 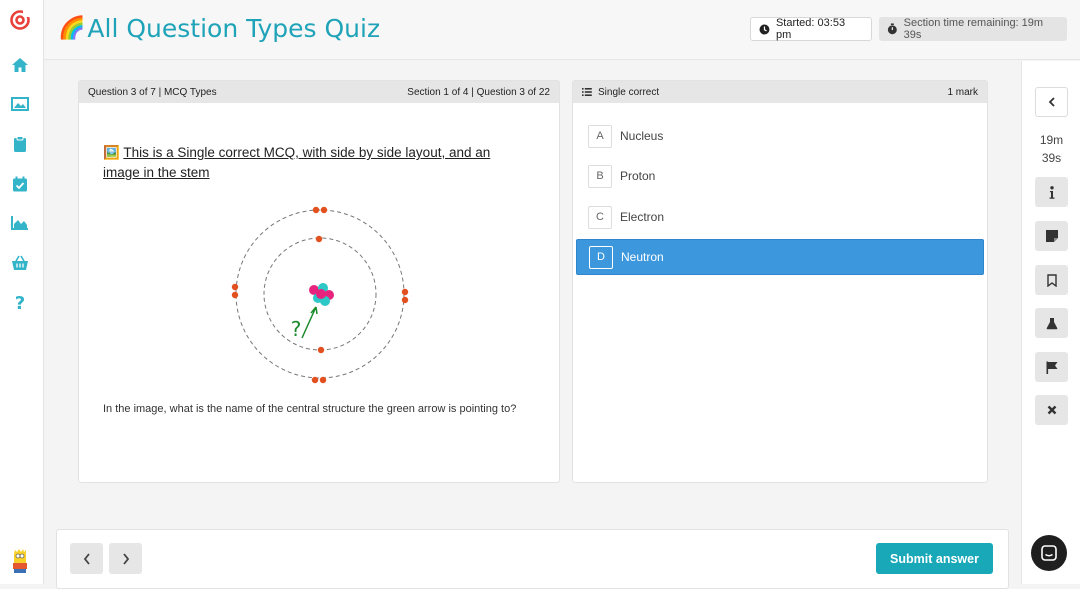 What do you see at coordinates (111, 152) in the screenshot?
I see `picture-icon: 🖼️` at bounding box center [111, 152].